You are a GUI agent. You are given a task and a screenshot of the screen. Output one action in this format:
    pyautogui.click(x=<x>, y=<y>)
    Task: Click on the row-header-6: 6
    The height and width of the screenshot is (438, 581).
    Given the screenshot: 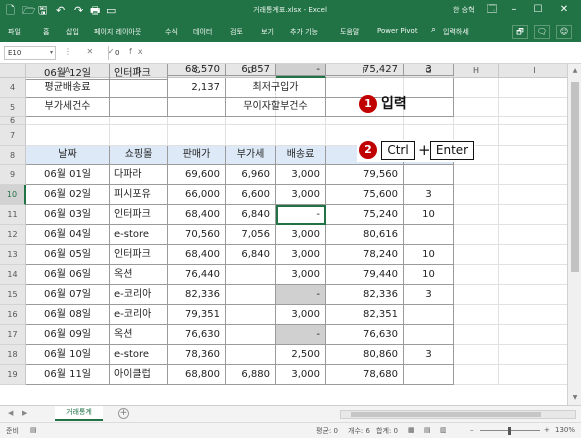 What is the action you would take?
    pyautogui.click(x=13, y=121)
    